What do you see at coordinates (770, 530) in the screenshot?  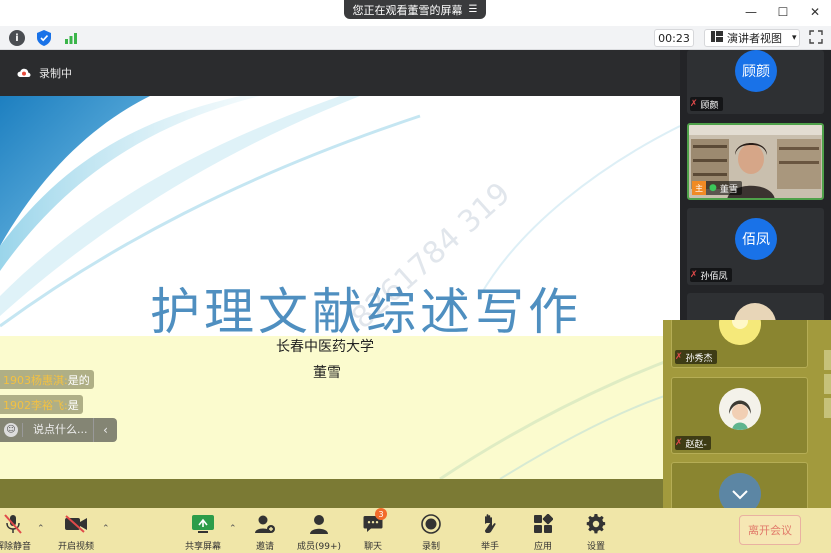 I see `leave-meeting-button: 离开会议` at bounding box center [770, 530].